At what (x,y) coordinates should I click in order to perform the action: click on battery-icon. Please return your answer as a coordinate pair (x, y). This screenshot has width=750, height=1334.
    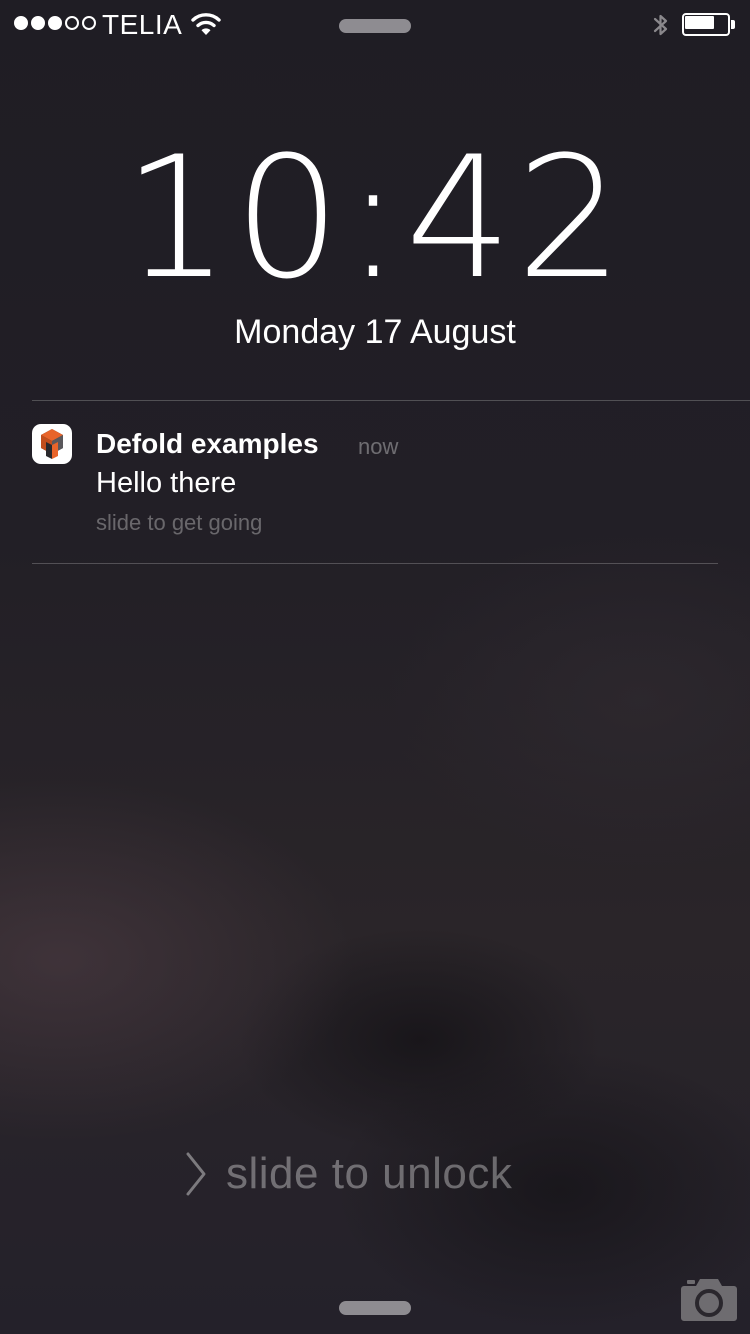
    Looking at the image, I should click on (709, 24).